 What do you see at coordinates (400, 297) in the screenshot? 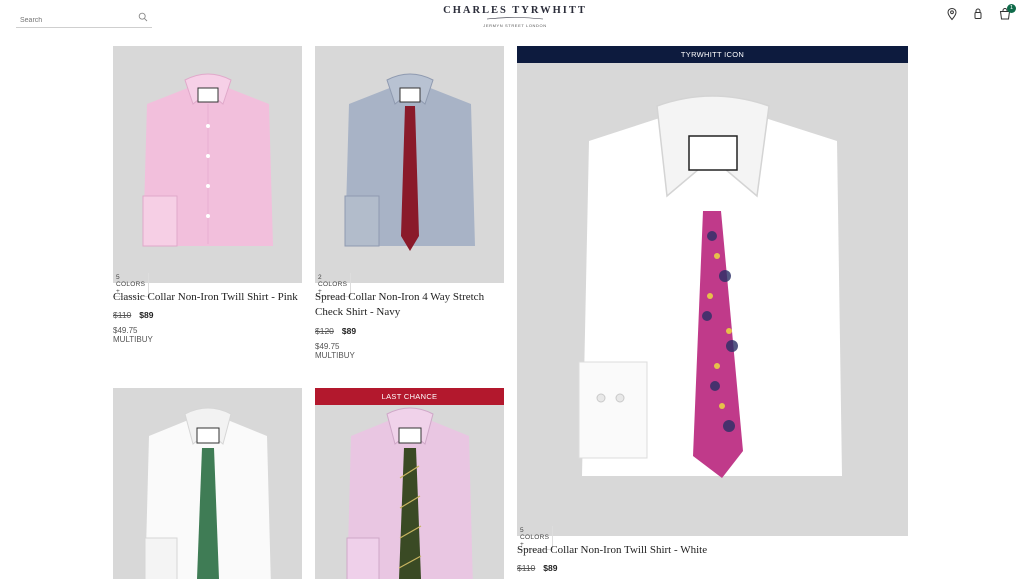
I see `product-title-line: Spread Collar Non-Iron 4 Way Stretch` at bounding box center [400, 297].